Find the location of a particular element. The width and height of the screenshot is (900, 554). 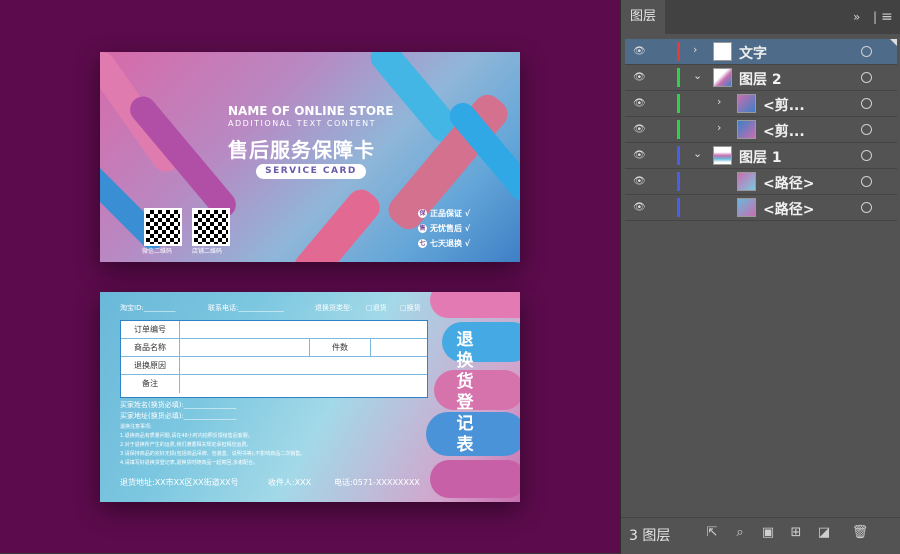

qr-label-shop: 店铺二维码 is located at coordinates (207, 251).